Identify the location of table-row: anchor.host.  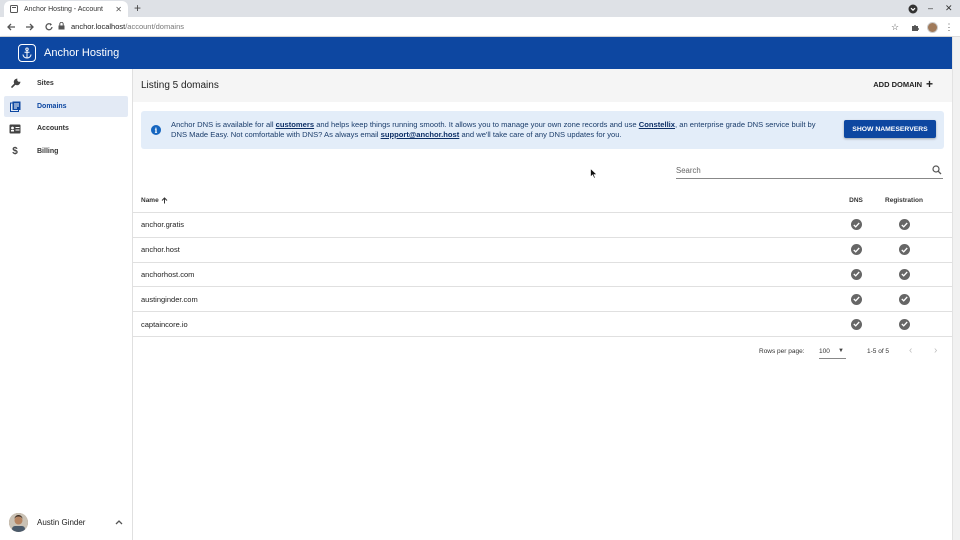
(542, 250).